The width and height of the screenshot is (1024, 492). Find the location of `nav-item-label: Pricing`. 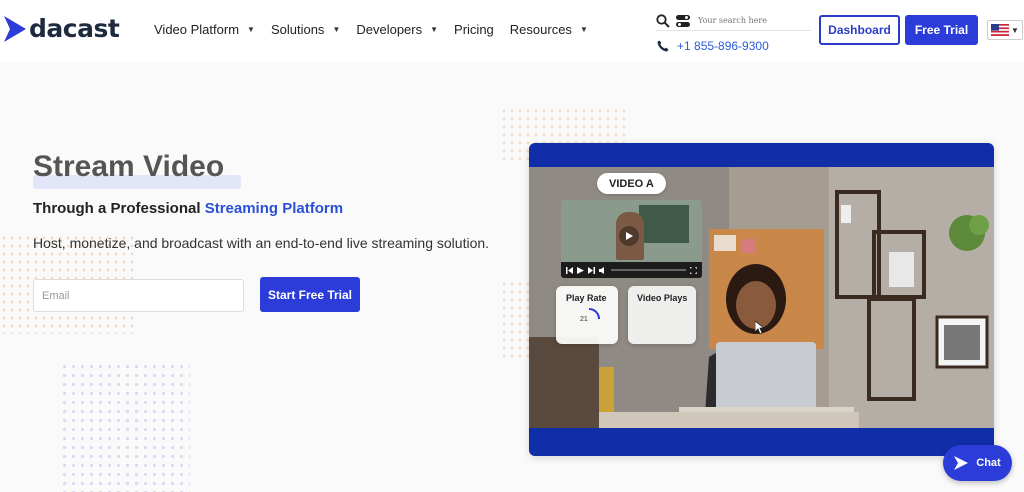

nav-item-label: Pricing is located at coordinates (474, 29).